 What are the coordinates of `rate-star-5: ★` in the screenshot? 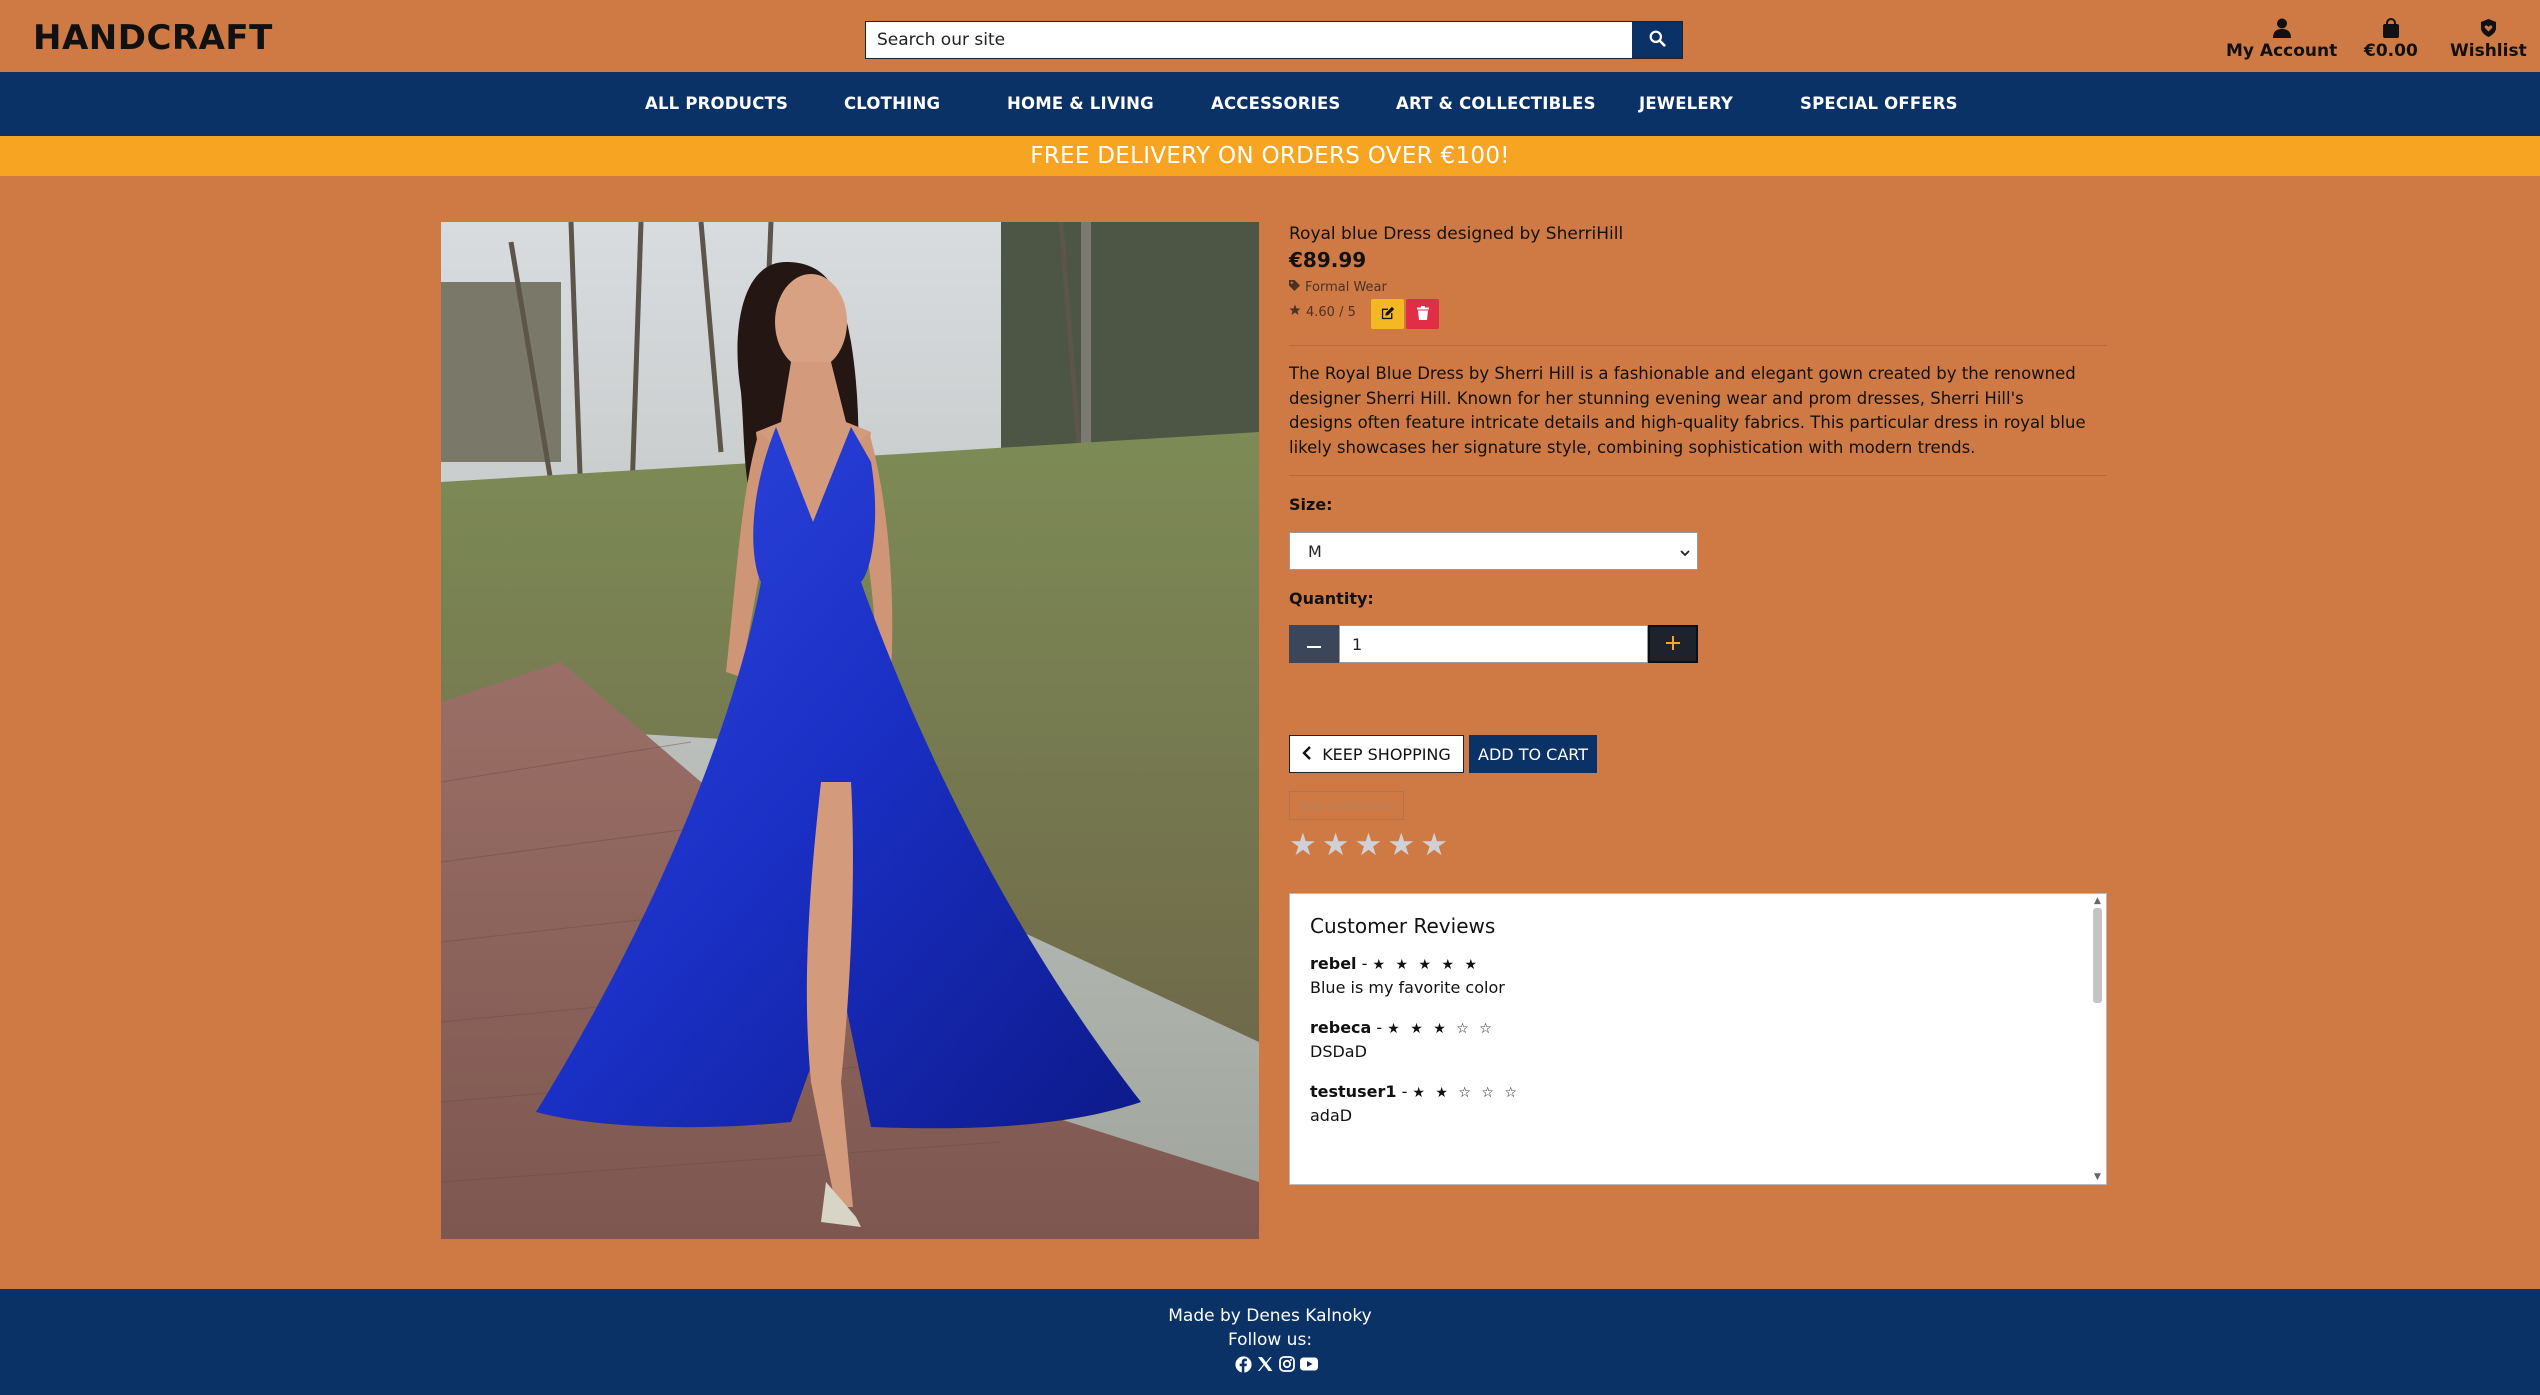 It's located at (1434, 845).